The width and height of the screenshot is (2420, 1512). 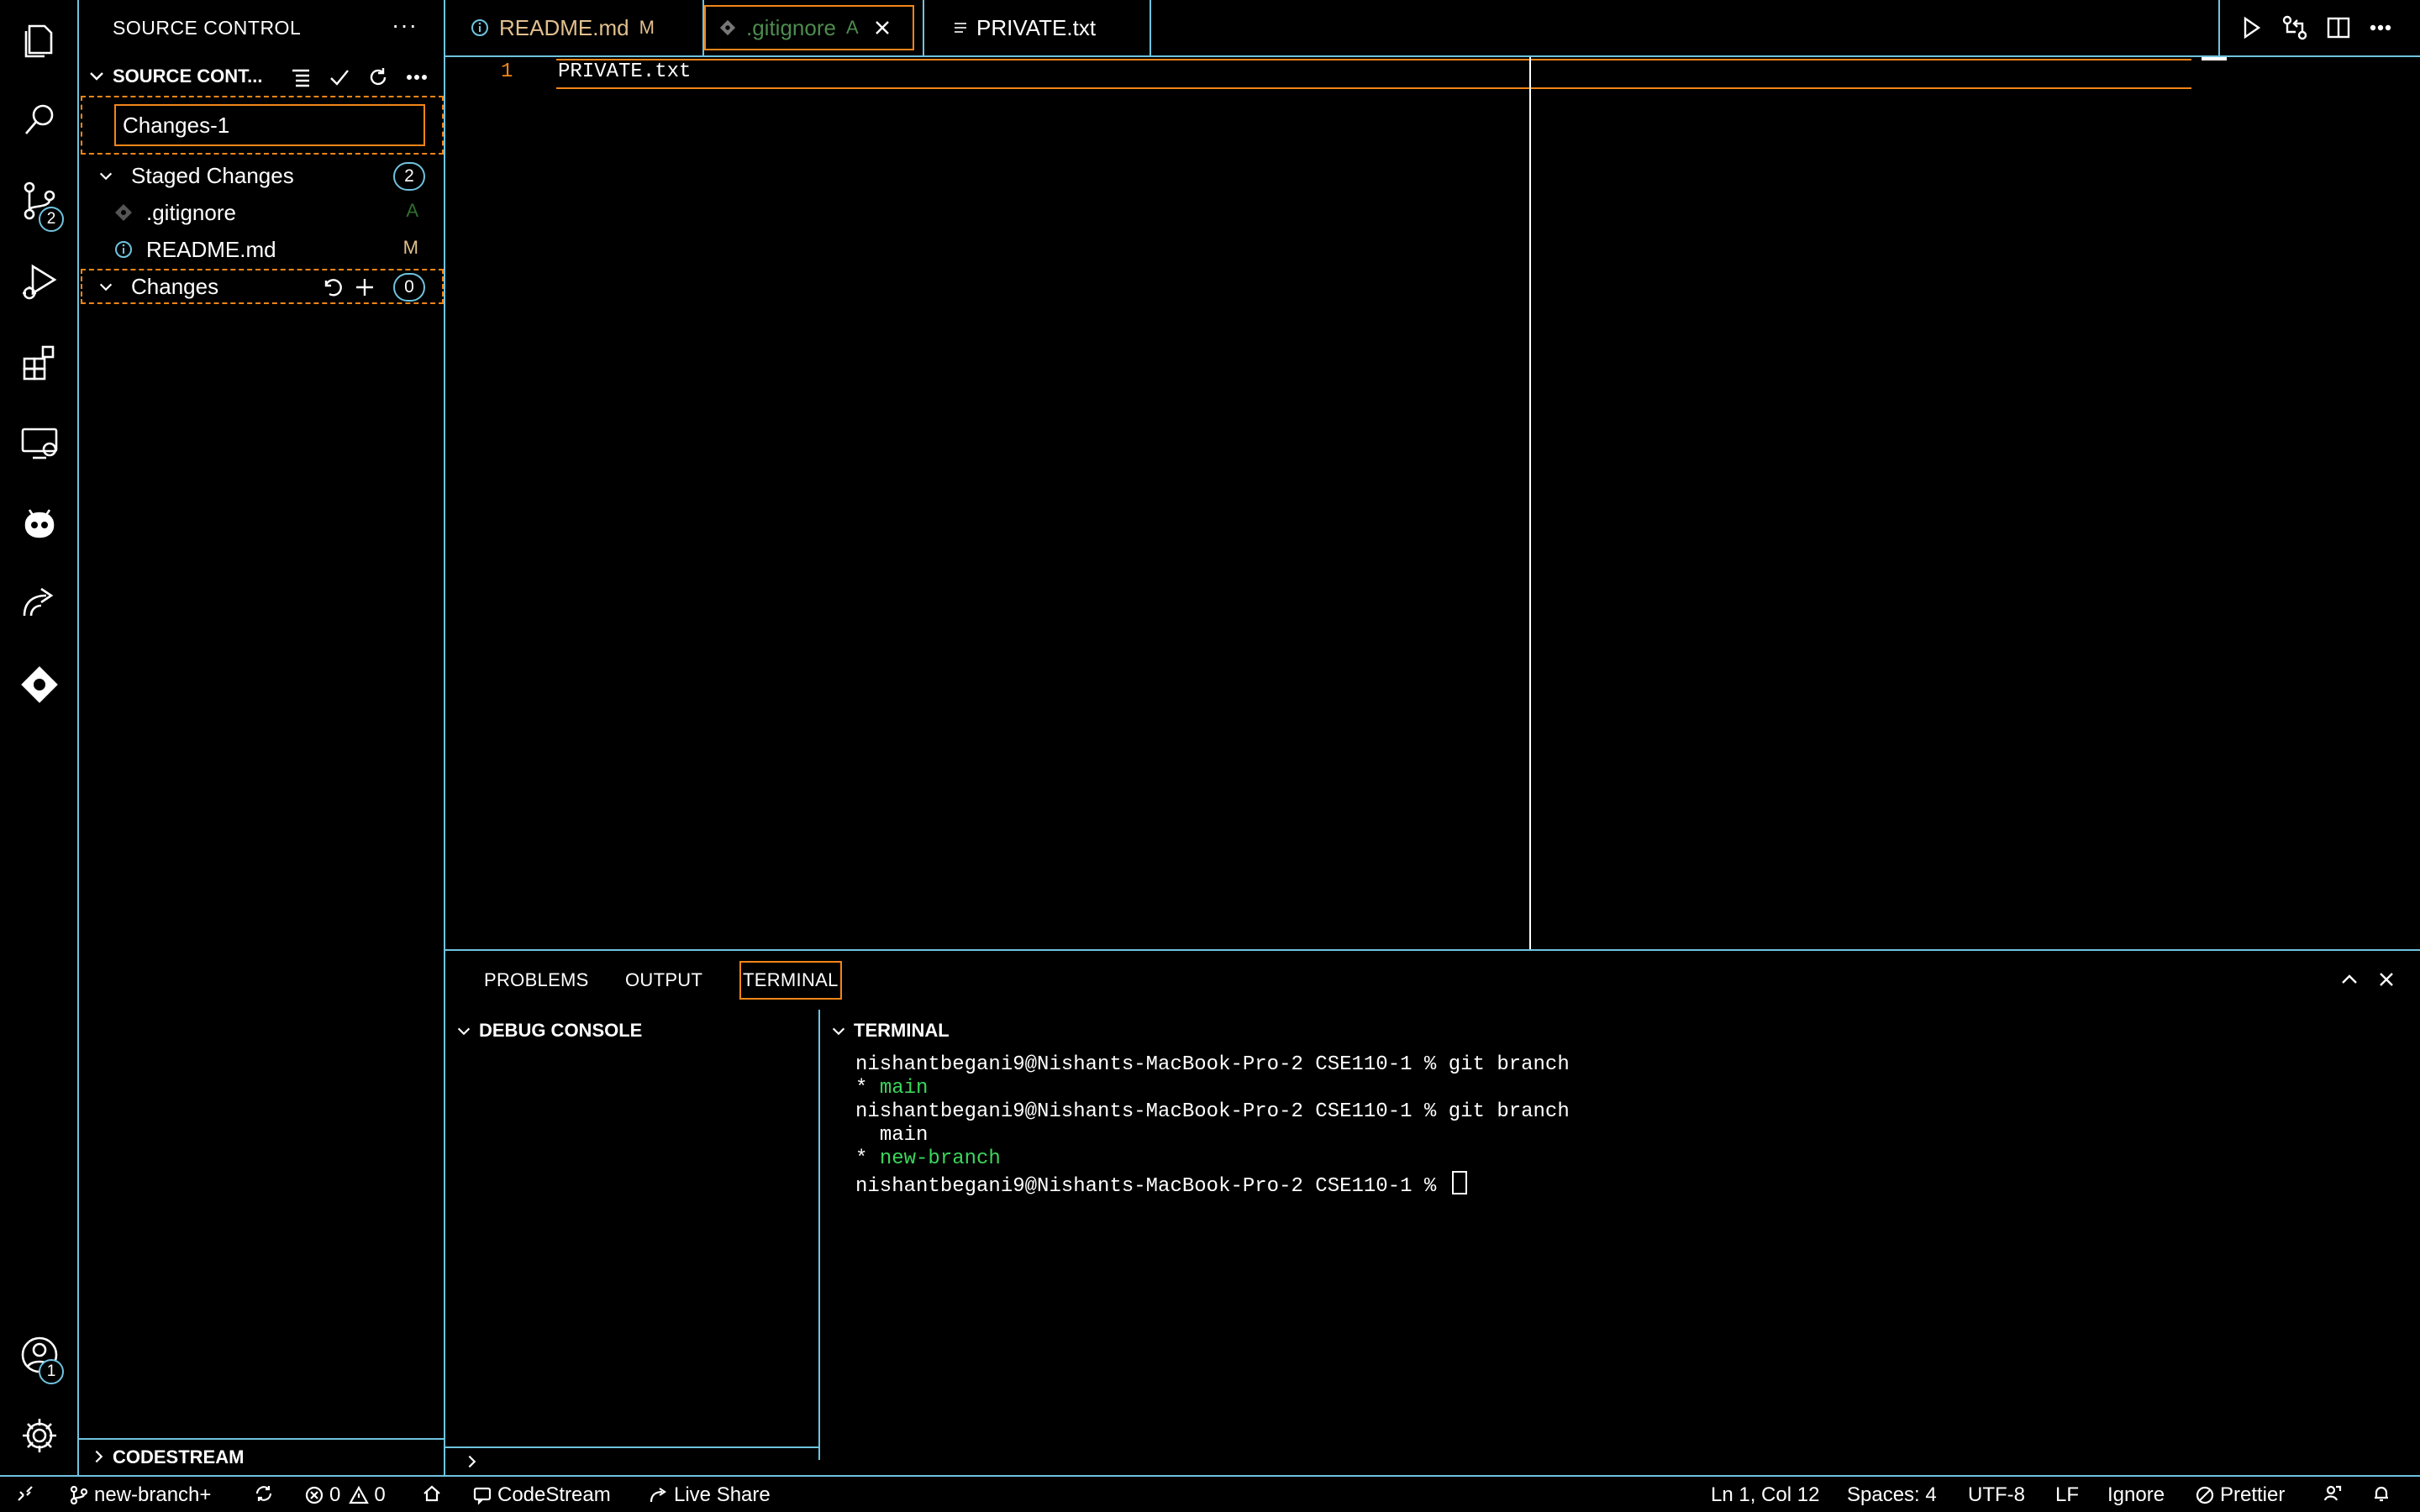 What do you see at coordinates (262, 286) in the screenshot?
I see `changes-group: Changes 0` at bounding box center [262, 286].